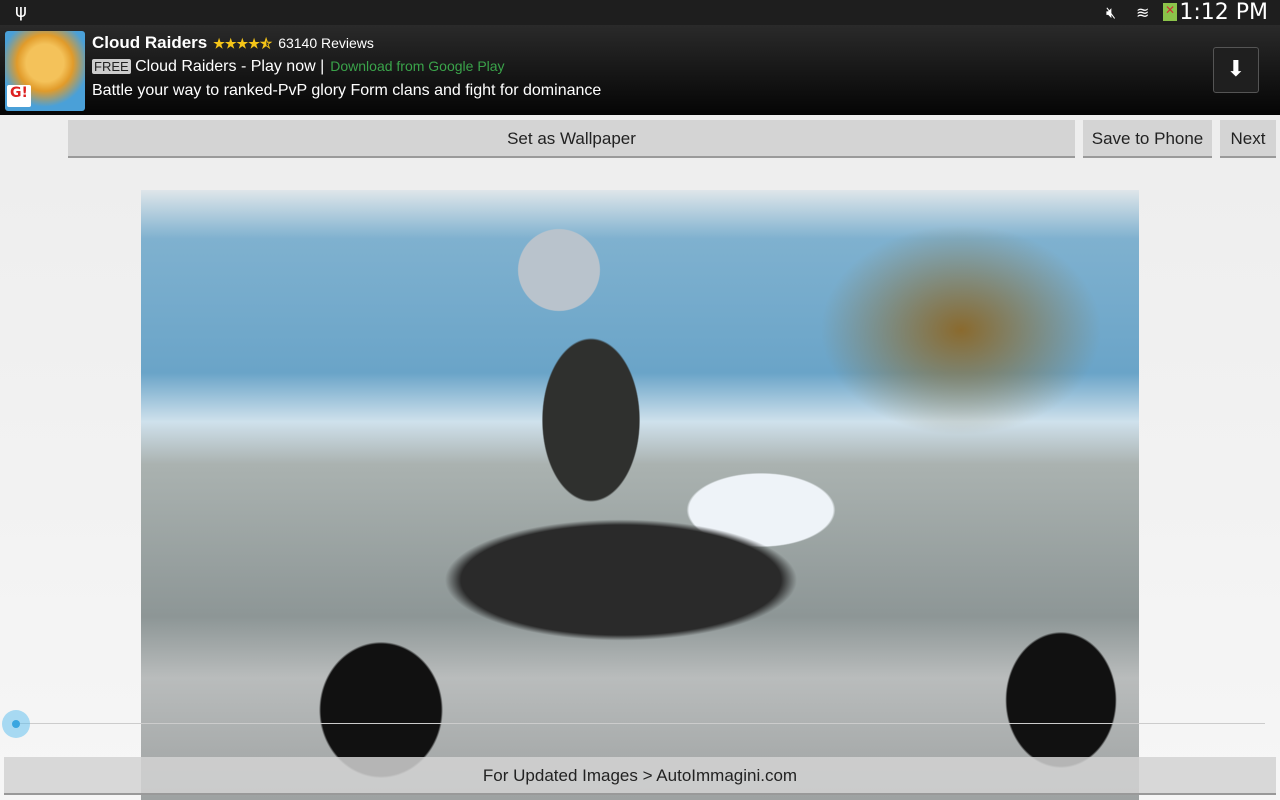 The height and width of the screenshot is (800, 1280). I want to click on ad-badge-icon: G!, so click(19, 96).